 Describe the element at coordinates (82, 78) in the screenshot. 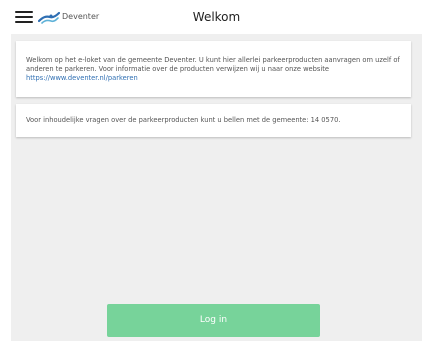

I see `parkeren-link: https://www.deventer.nl/parkeren` at that location.